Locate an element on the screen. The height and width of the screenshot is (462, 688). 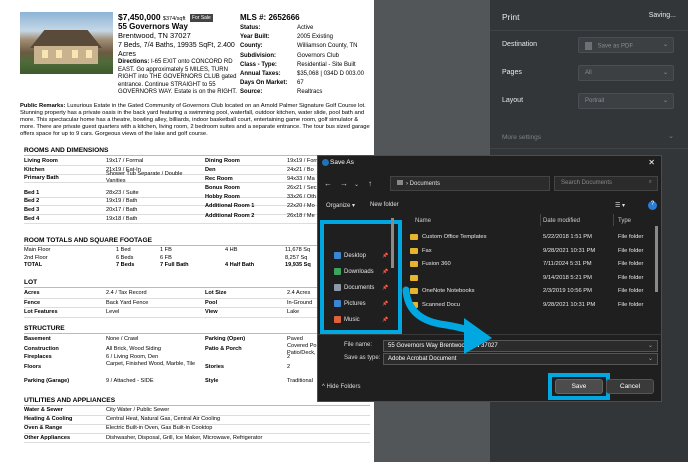
rooms-heading: ROOMS AND DIMENSIONS is located at coordinates (66, 150).